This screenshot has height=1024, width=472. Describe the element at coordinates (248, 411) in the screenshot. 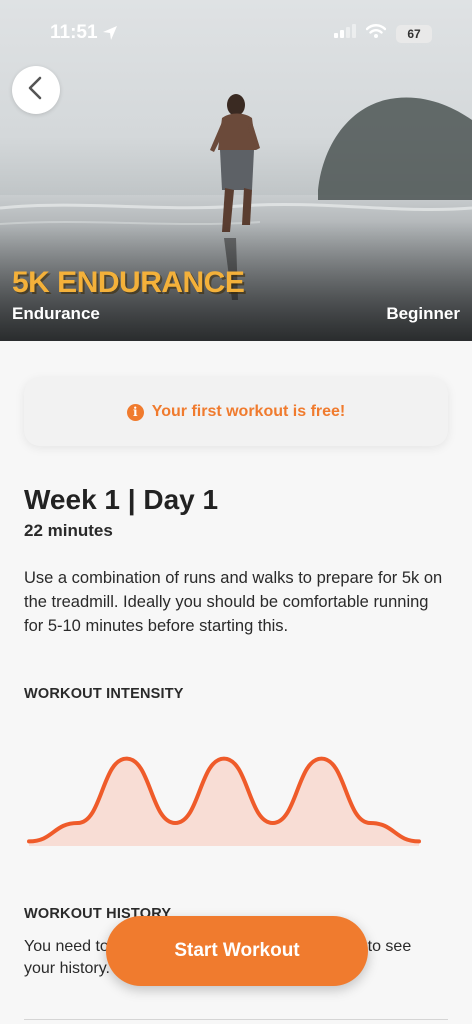

I see `notice-text: Your first workout is free!` at that location.